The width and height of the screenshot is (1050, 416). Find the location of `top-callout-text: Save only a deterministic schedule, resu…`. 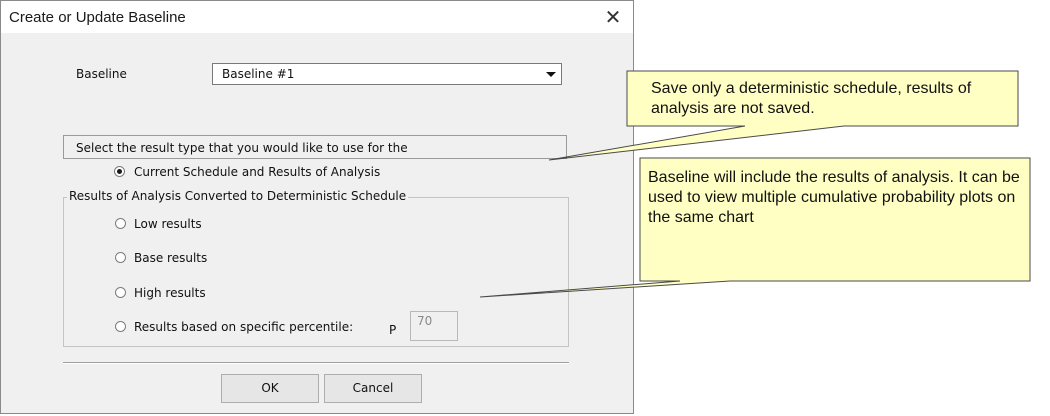

top-callout-text: Save only a deterministic schedule, resu… is located at coordinates (811, 98).